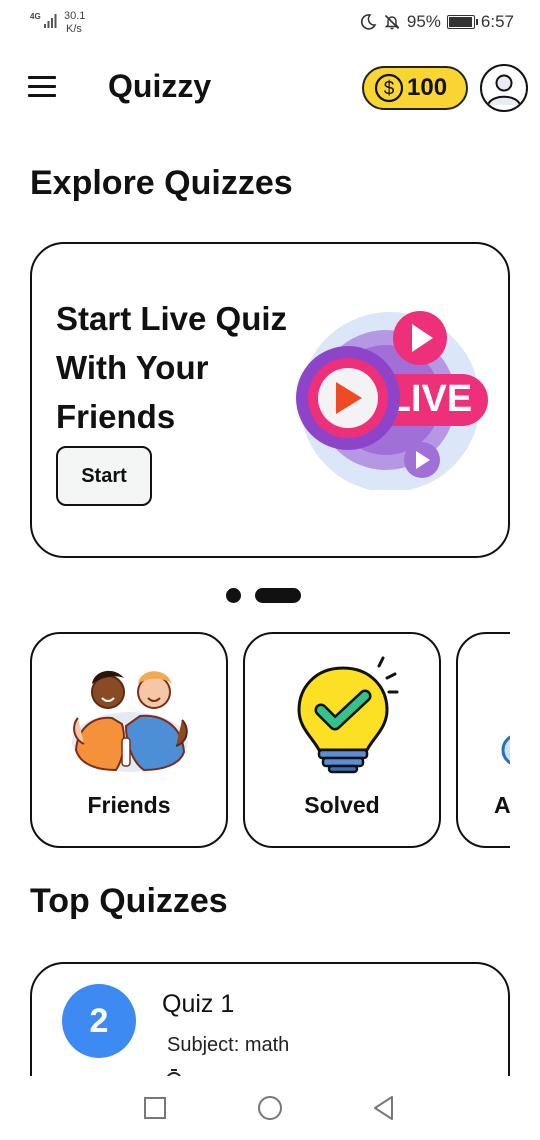  I want to click on carousel-indicator, so click(263, 595).